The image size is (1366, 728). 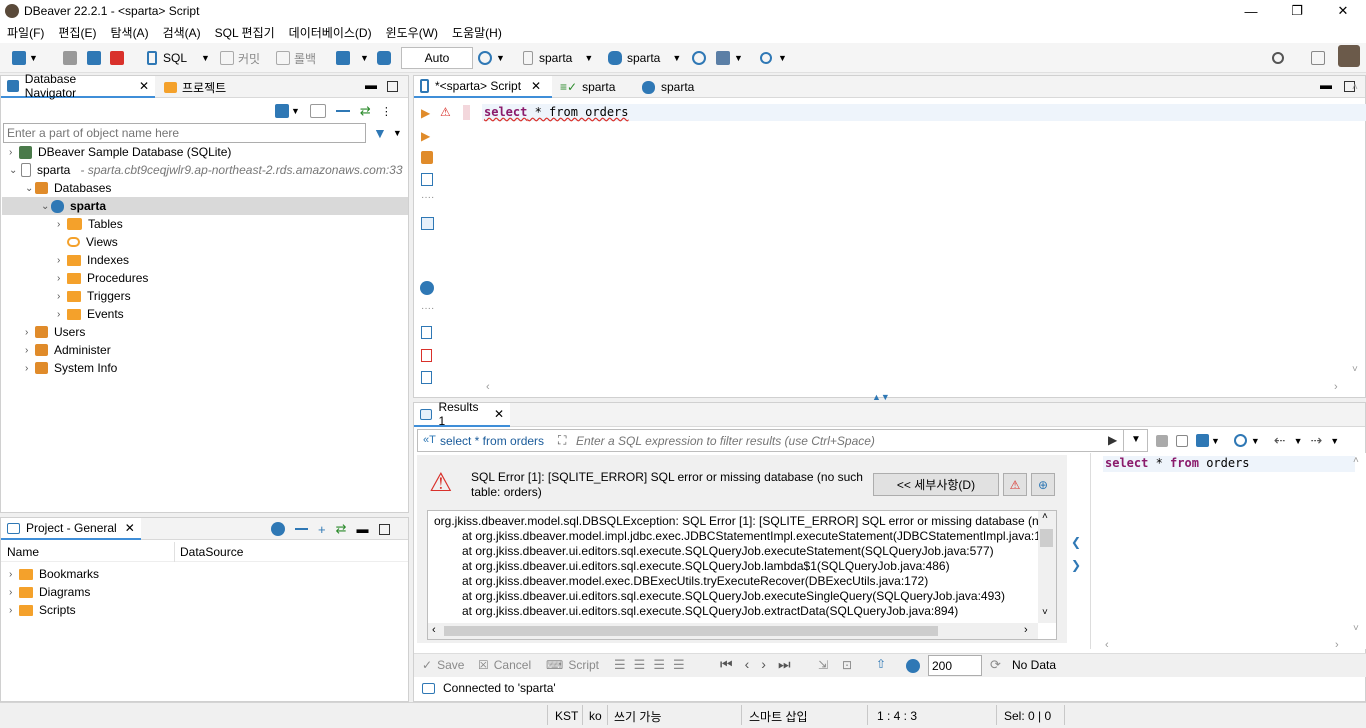 I want to click on minimize-editor-button: ▬, so click(x=1326, y=85).